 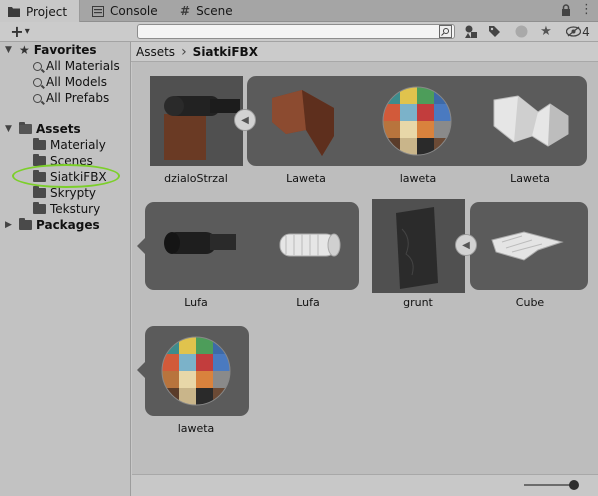 What do you see at coordinates (418, 302) in the screenshot?
I see `asset-label: grunt` at bounding box center [418, 302].